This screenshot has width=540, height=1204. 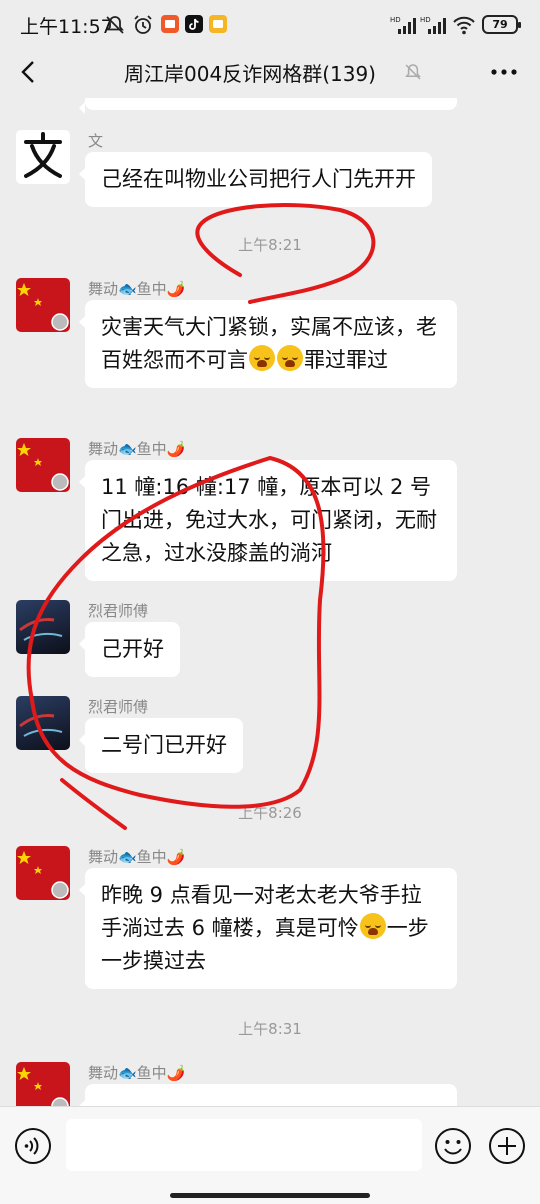 What do you see at coordinates (115, 25) in the screenshot?
I see `mute-notification-icon` at bounding box center [115, 25].